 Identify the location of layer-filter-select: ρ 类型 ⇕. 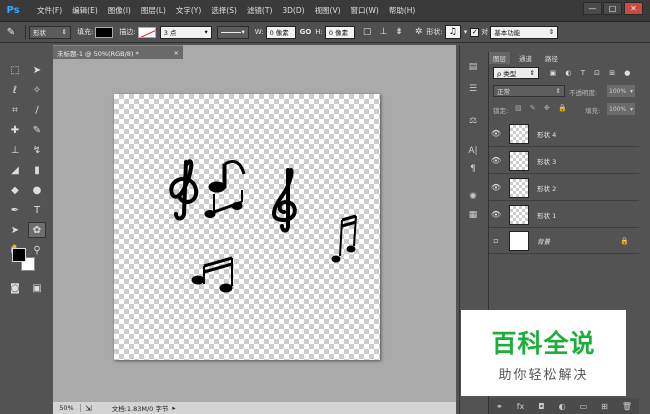
(516, 73).